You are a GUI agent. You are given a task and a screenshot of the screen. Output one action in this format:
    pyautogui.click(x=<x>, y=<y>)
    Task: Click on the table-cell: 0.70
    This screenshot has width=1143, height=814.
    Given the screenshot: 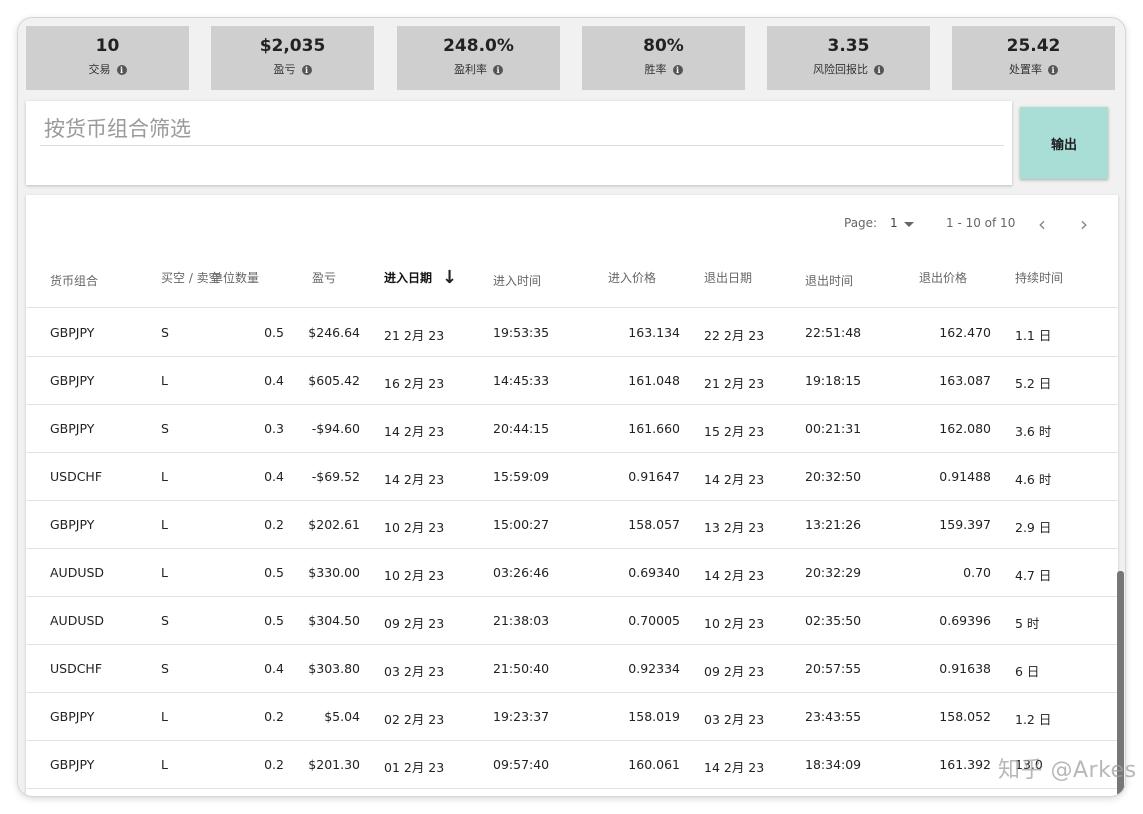 What is the action you would take?
    pyautogui.click(x=977, y=572)
    